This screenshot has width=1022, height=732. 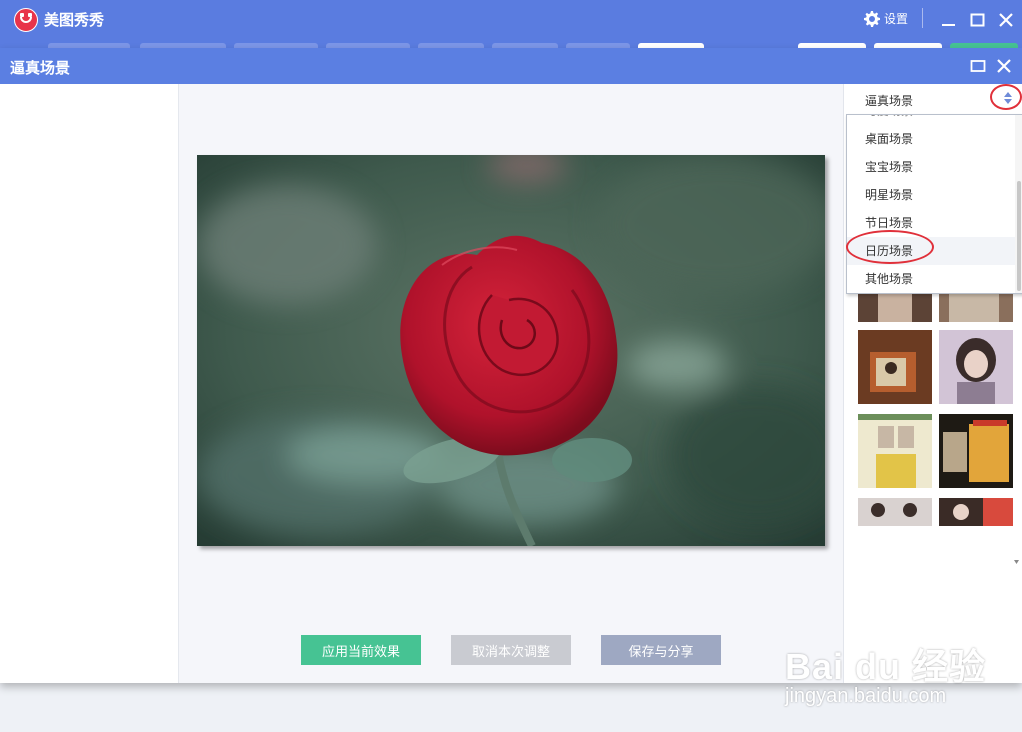 I want to click on left-panel, so click(x=89, y=383).